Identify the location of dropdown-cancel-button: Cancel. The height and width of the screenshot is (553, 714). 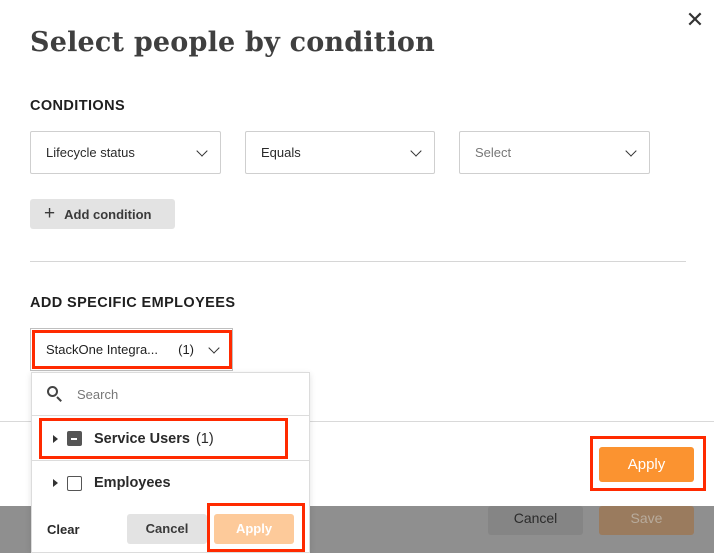
(167, 529).